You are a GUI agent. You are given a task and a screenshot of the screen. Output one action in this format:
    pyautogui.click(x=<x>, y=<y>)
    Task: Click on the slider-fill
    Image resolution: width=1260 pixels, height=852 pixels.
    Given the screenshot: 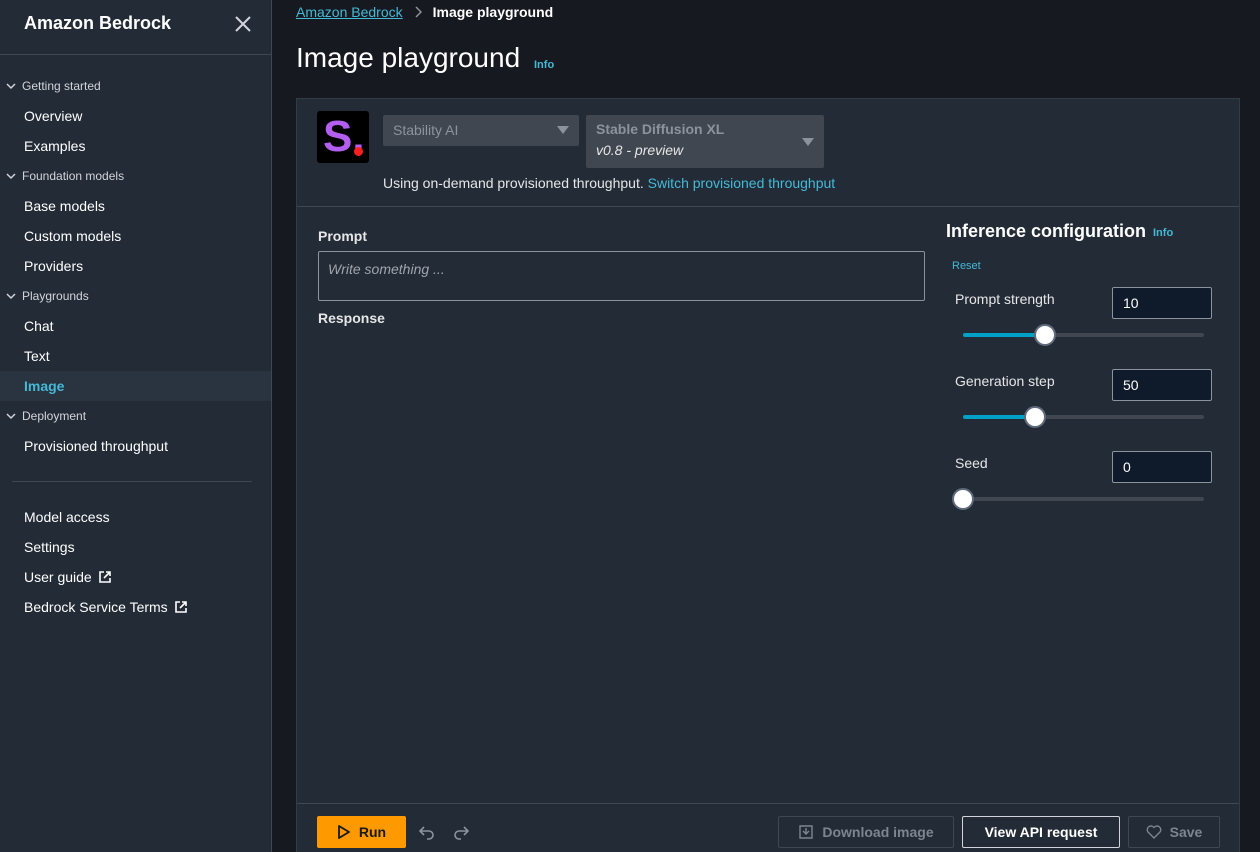 What is the action you would take?
    pyautogui.click(x=1004, y=335)
    